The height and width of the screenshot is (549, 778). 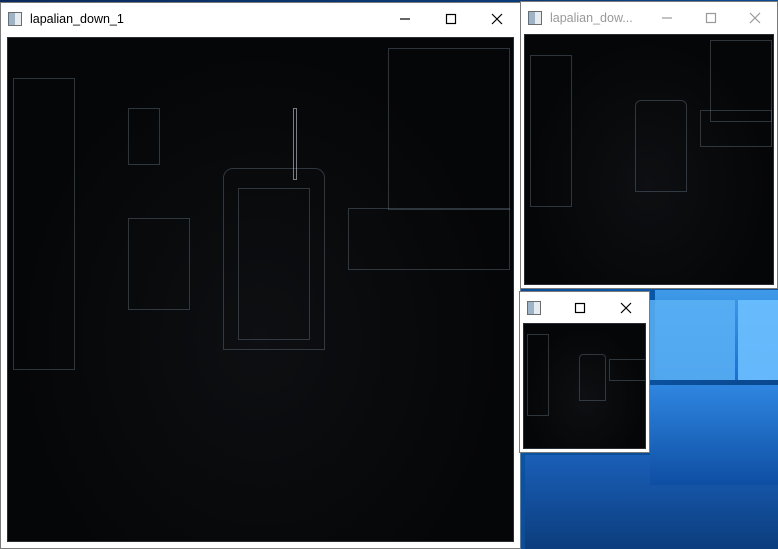 I want to click on image-window-small, so click(x=584, y=372).